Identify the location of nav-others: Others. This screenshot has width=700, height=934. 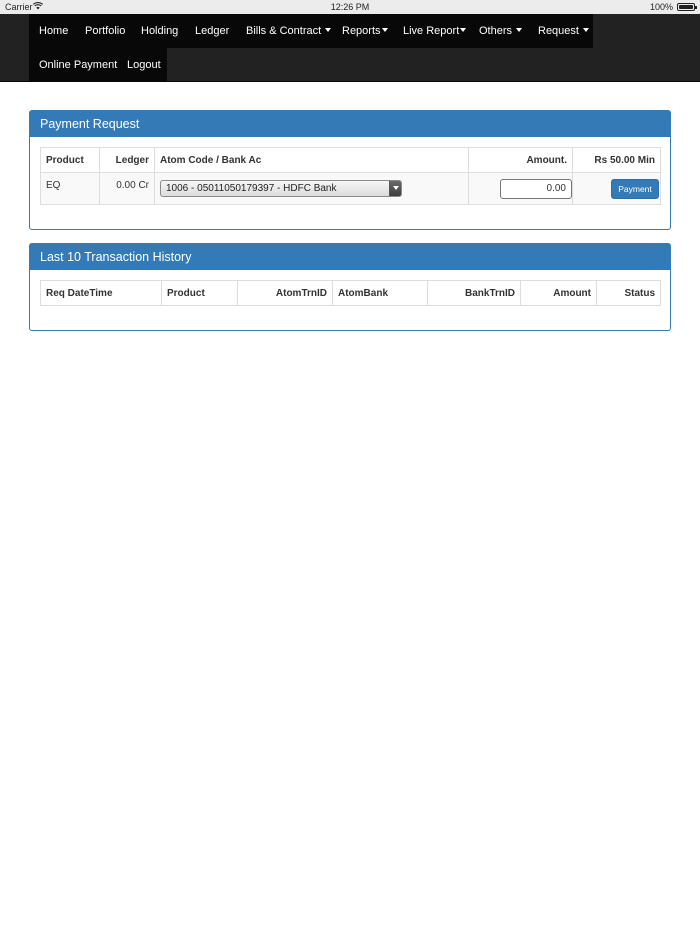
(501, 31).